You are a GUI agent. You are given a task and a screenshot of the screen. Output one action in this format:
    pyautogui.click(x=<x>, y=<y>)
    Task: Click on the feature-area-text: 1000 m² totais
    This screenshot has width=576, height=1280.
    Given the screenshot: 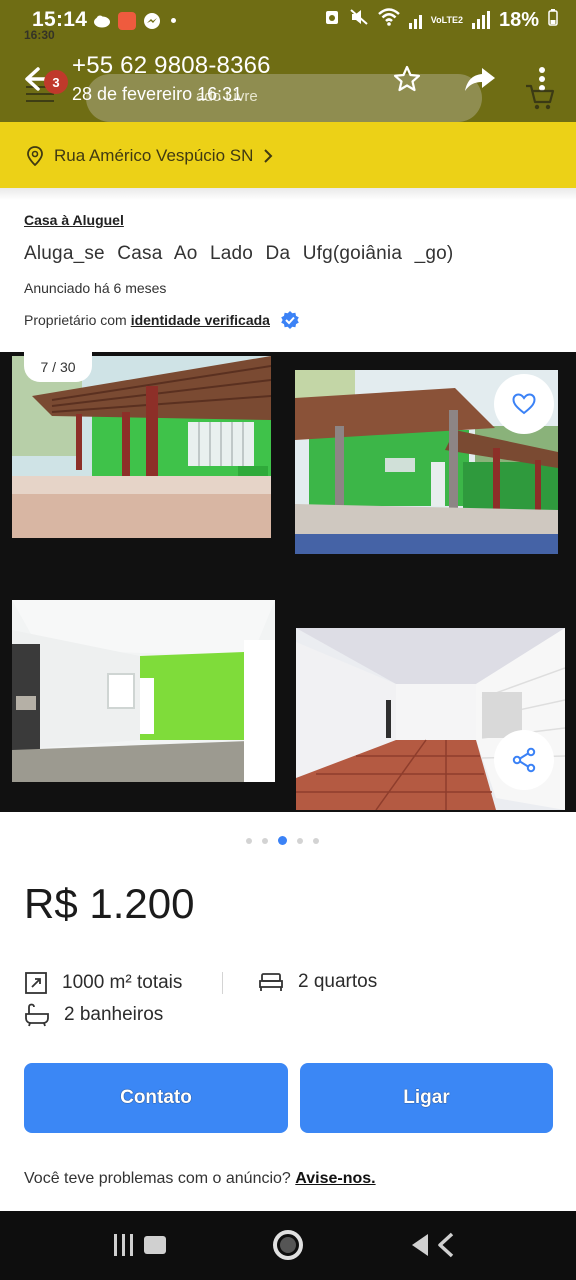 What is the action you would take?
    pyautogui.click(x=122, y=982)
    